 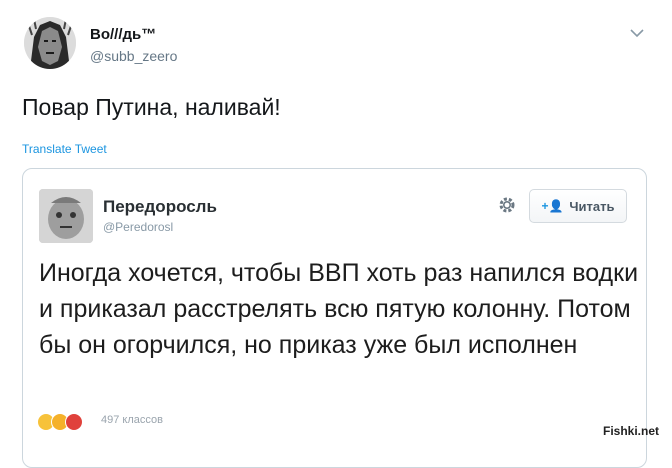 I want to click on gear-icon, so click(x=507, y=205).